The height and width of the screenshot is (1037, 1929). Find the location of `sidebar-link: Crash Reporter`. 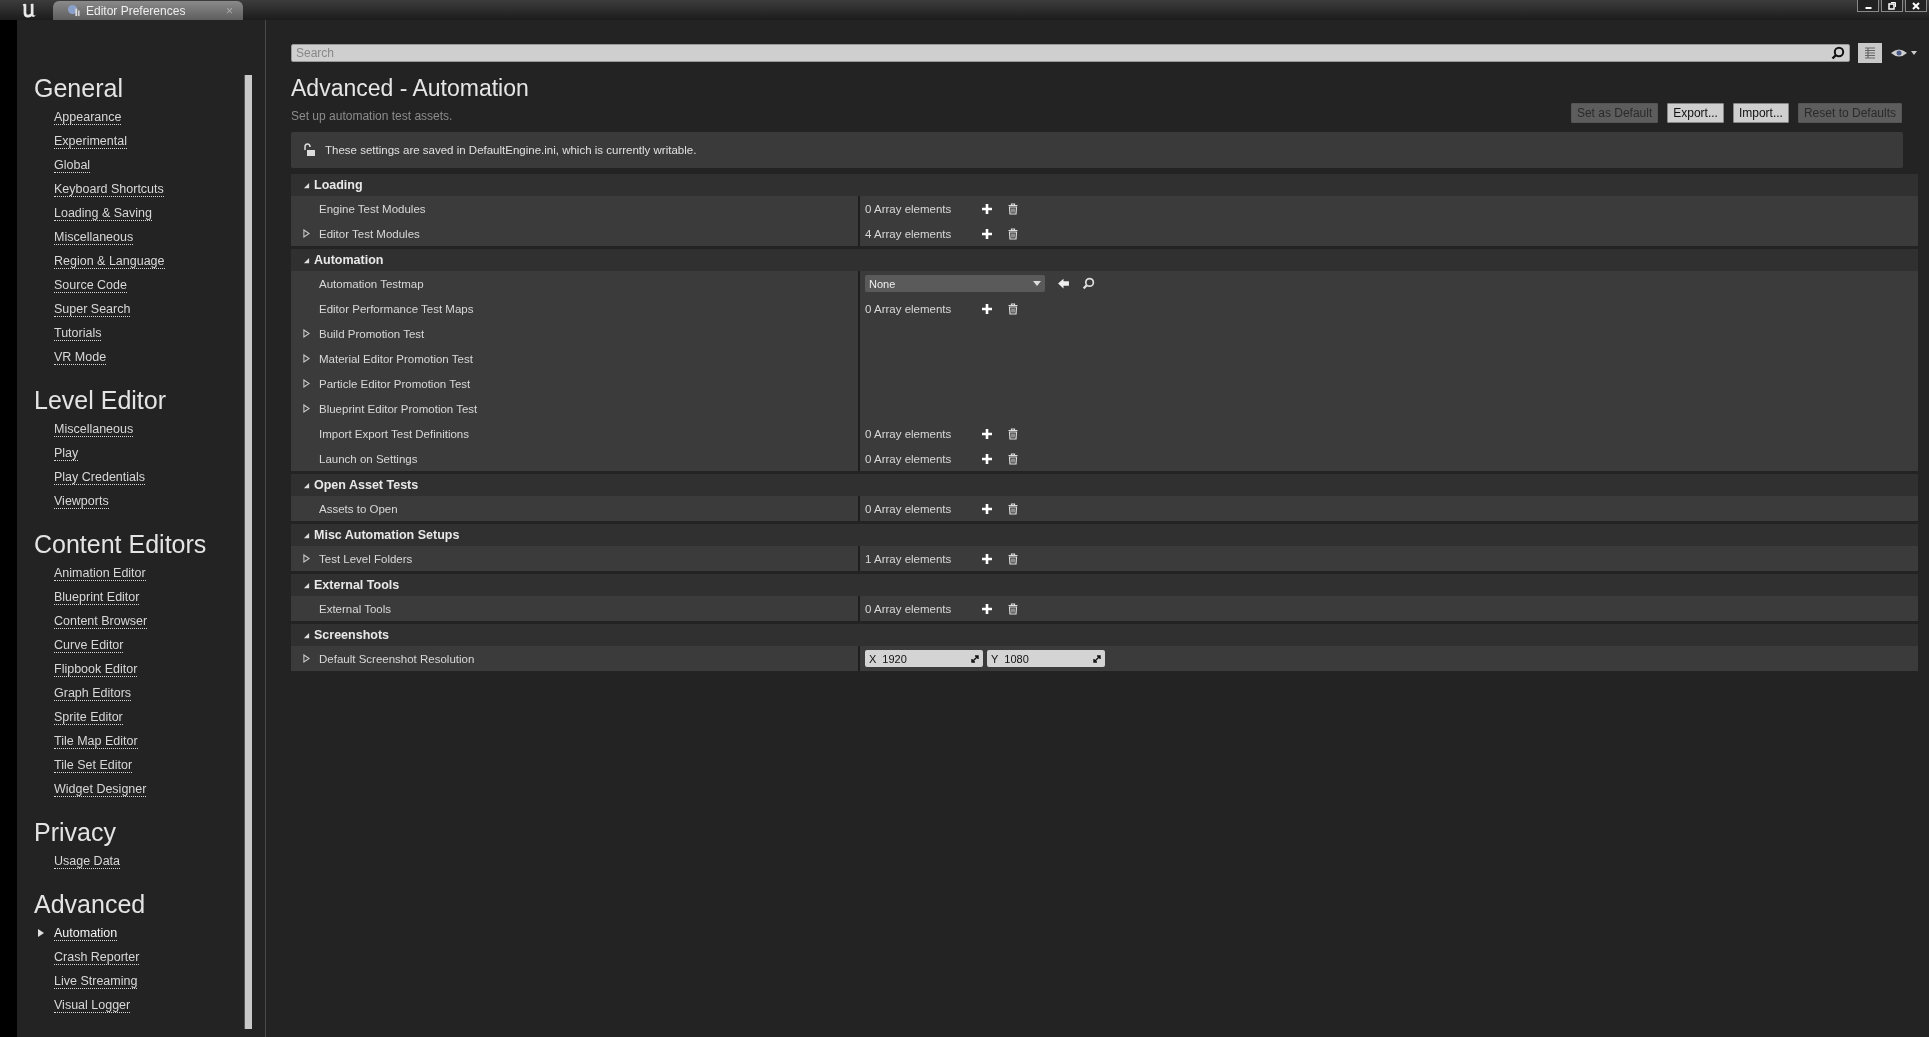

sidebar-link: Crash Reporter is located at coordinates (97, 957).